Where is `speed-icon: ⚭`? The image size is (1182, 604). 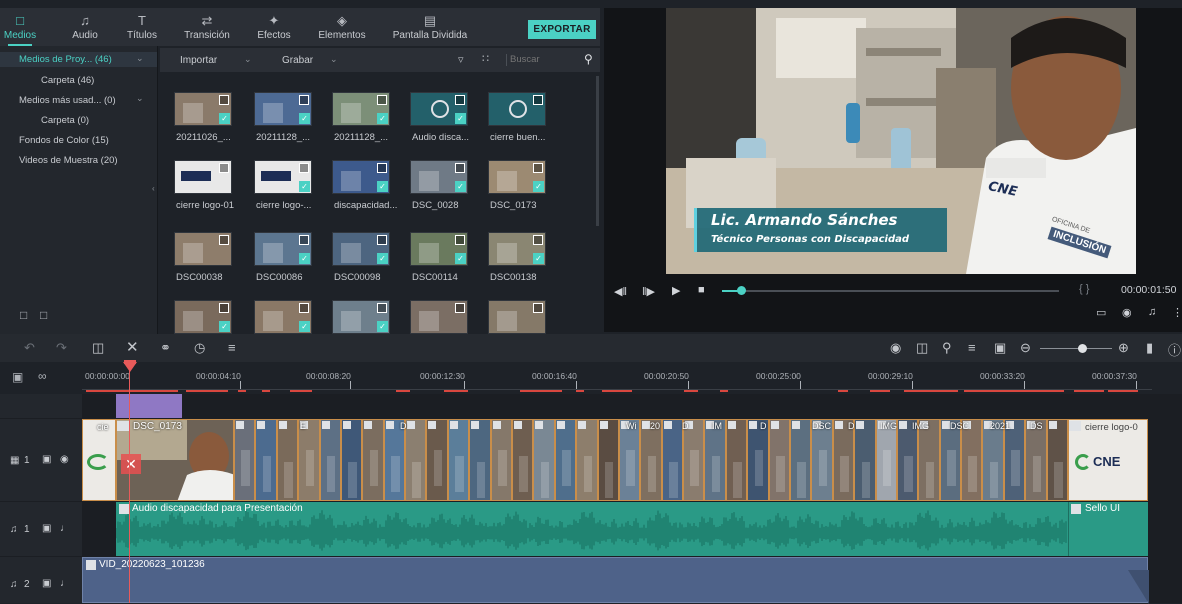 speed-icon: ⚭ is located at coordinates (165, 348).